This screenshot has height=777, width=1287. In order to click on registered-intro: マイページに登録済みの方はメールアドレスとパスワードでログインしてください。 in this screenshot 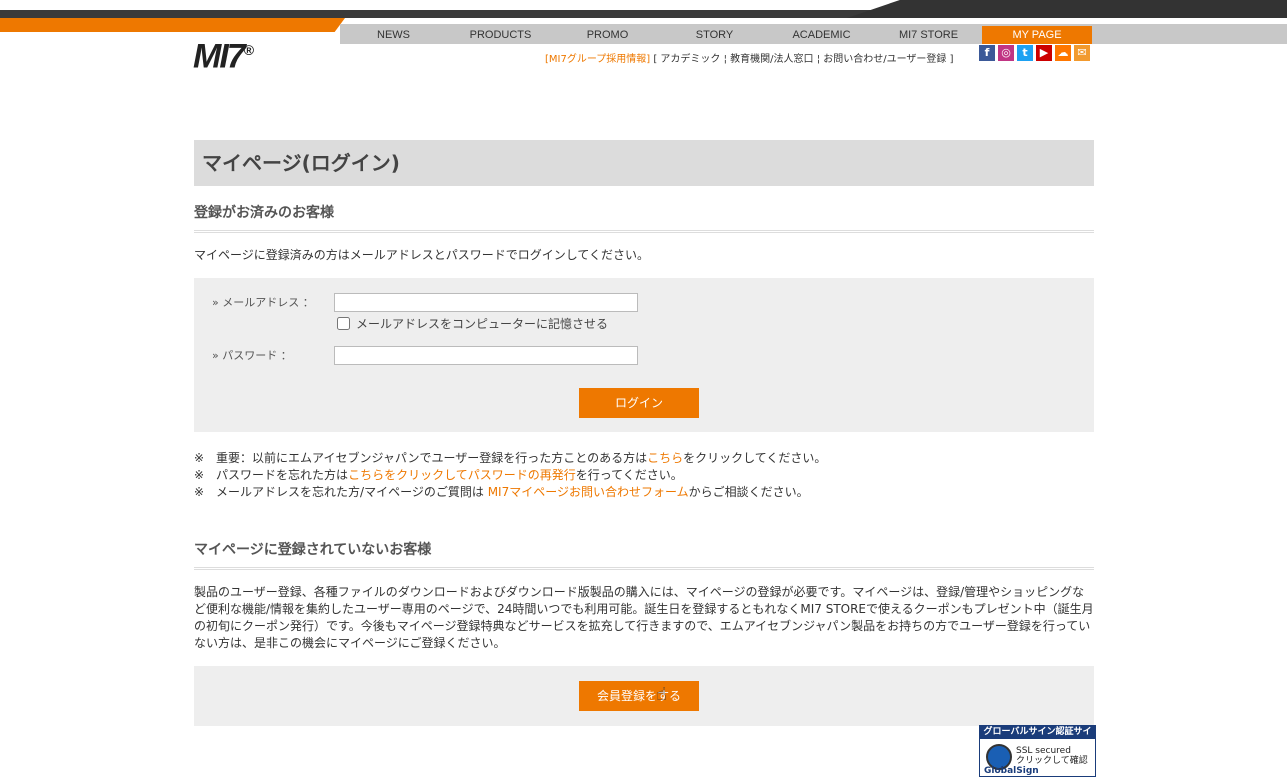, I will do `click(422, 255)`.